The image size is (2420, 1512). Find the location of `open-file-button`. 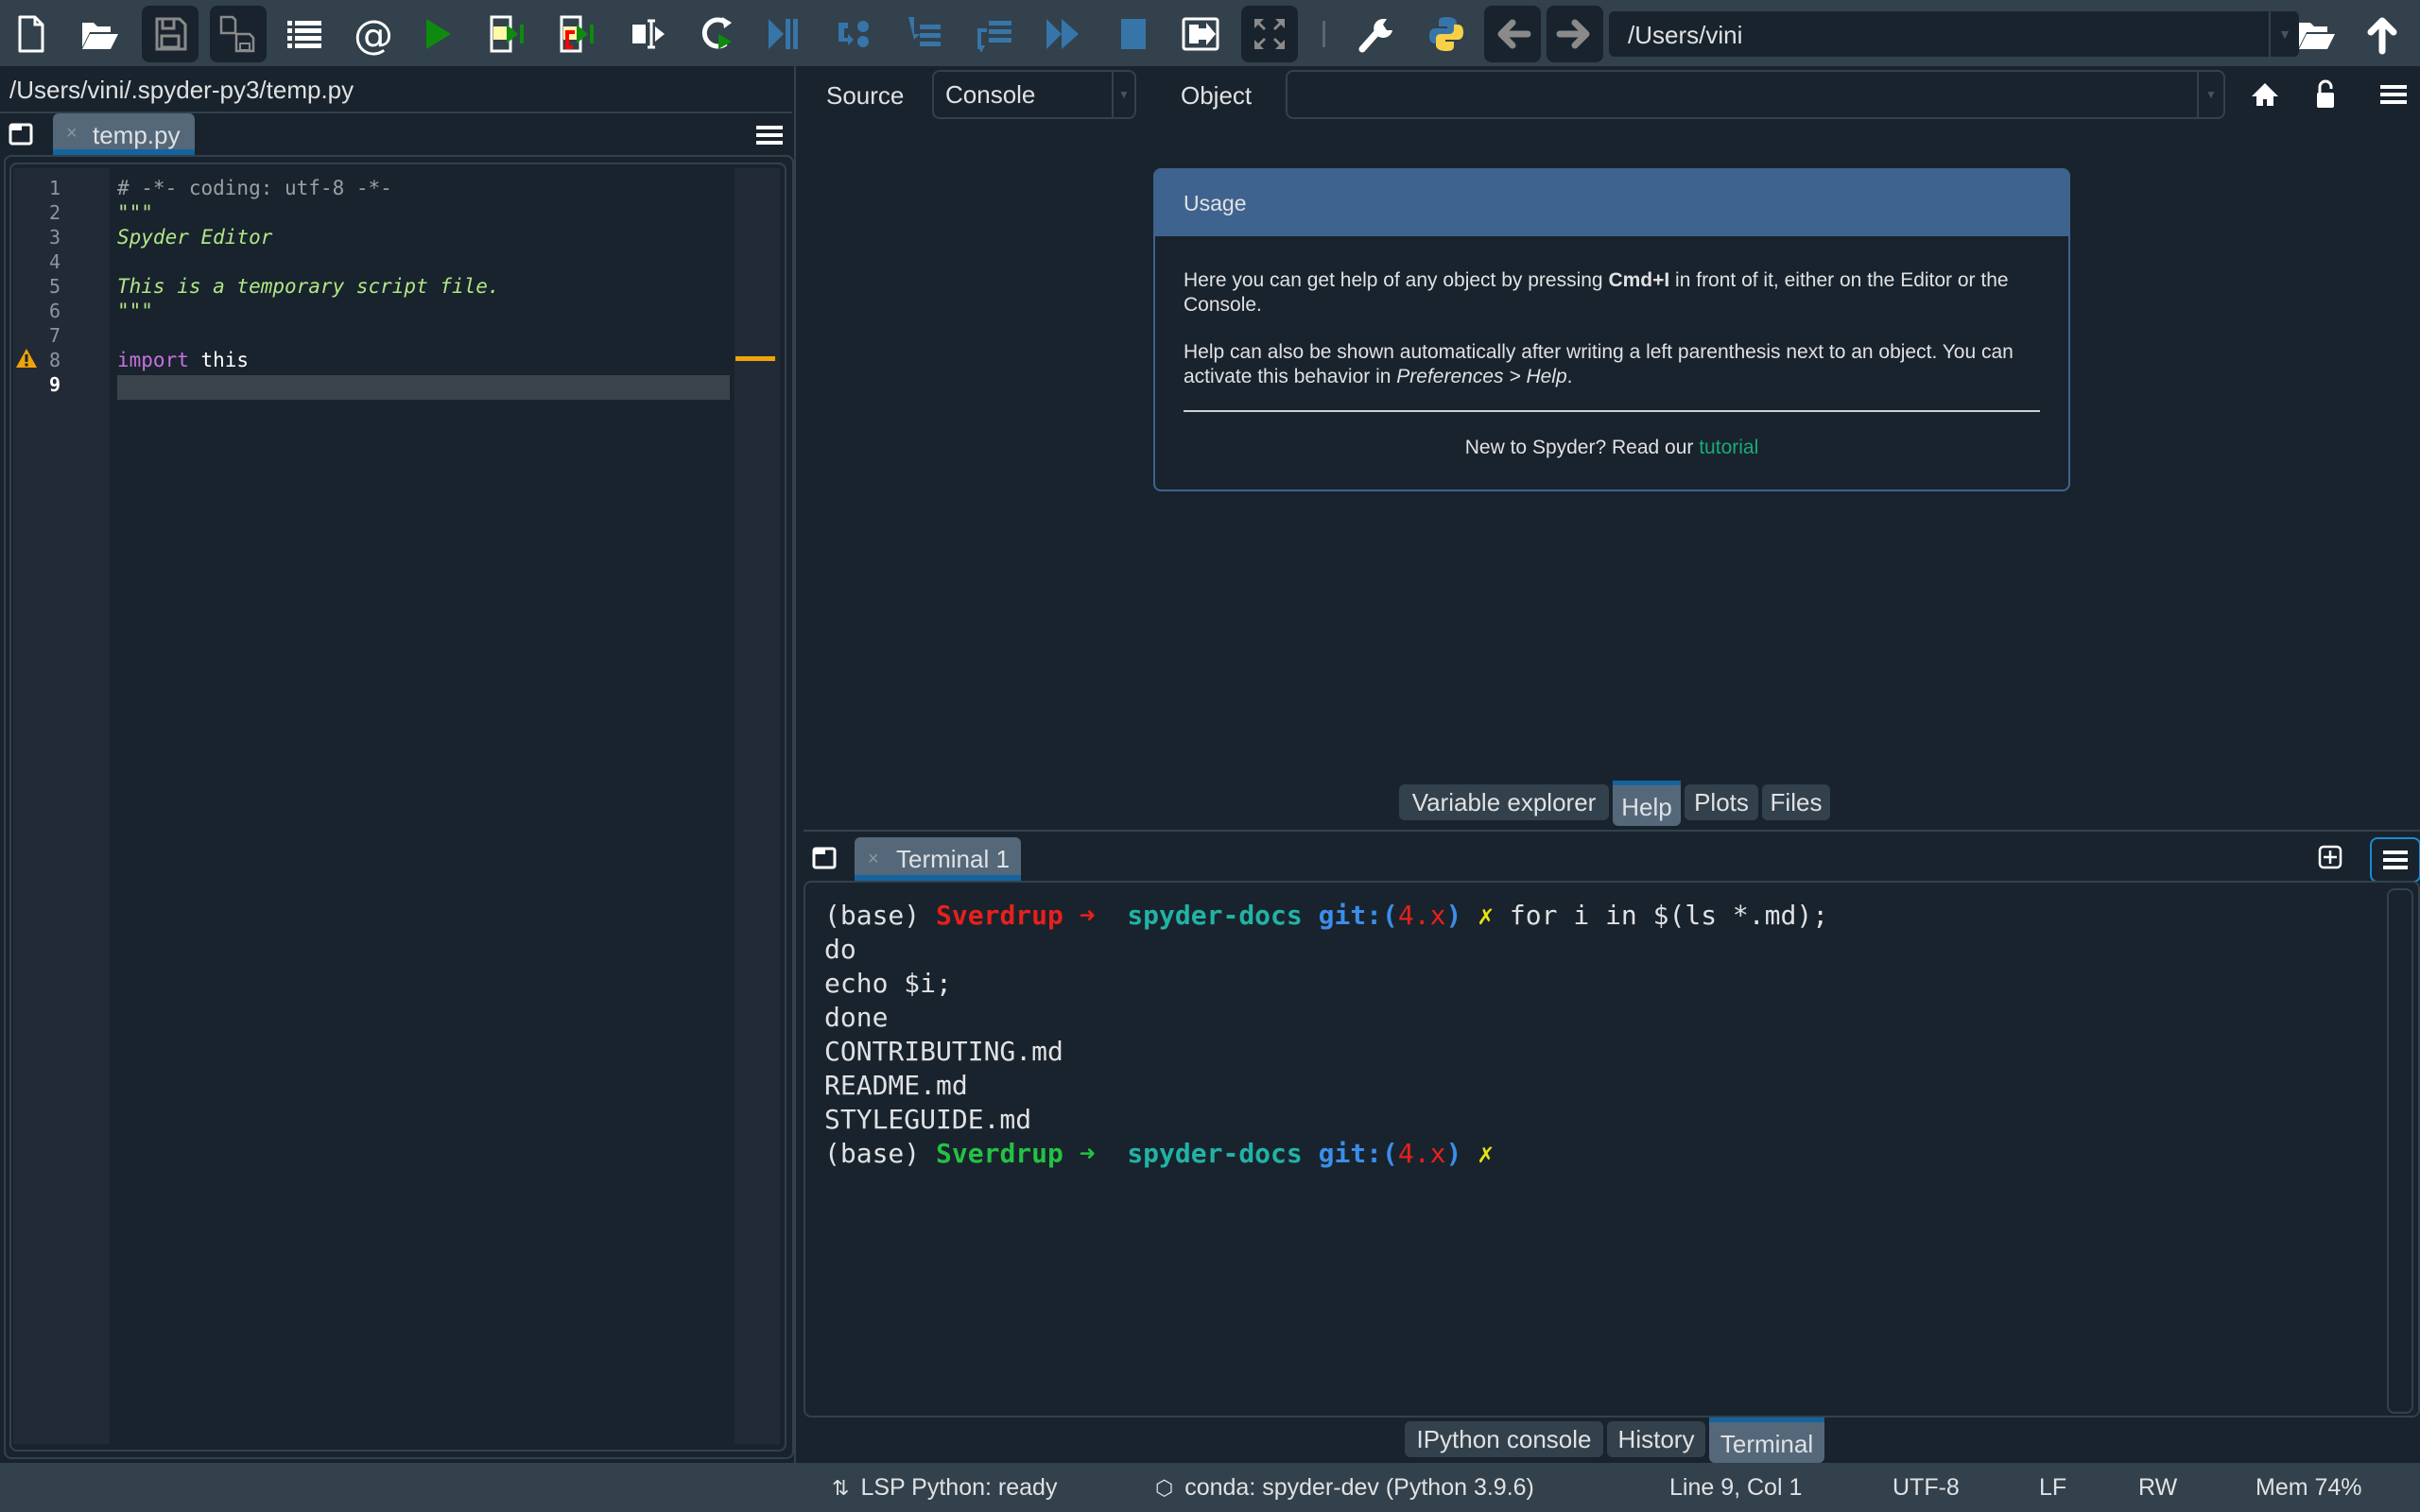

open-file-button is located at coordinates (99, 34).